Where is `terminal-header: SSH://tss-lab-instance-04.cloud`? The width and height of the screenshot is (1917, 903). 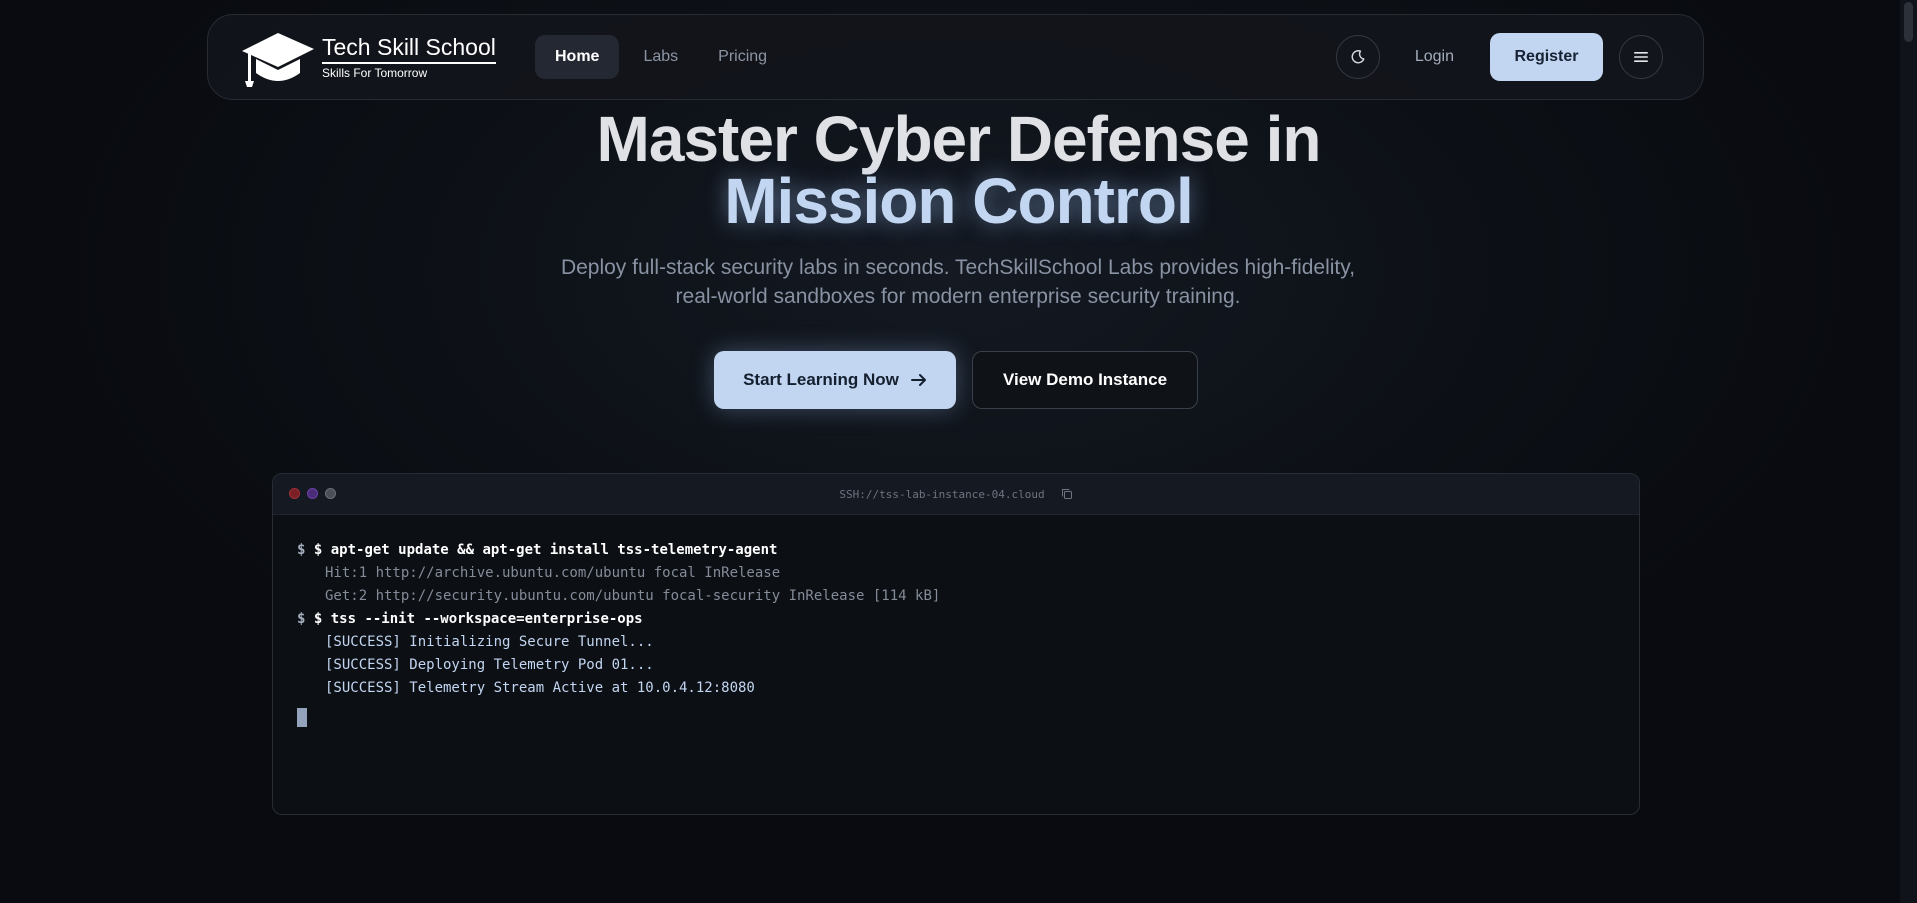 terminal-header: SSH://tss-lab-instance-04.cloud is located at coordinates (956, 494).